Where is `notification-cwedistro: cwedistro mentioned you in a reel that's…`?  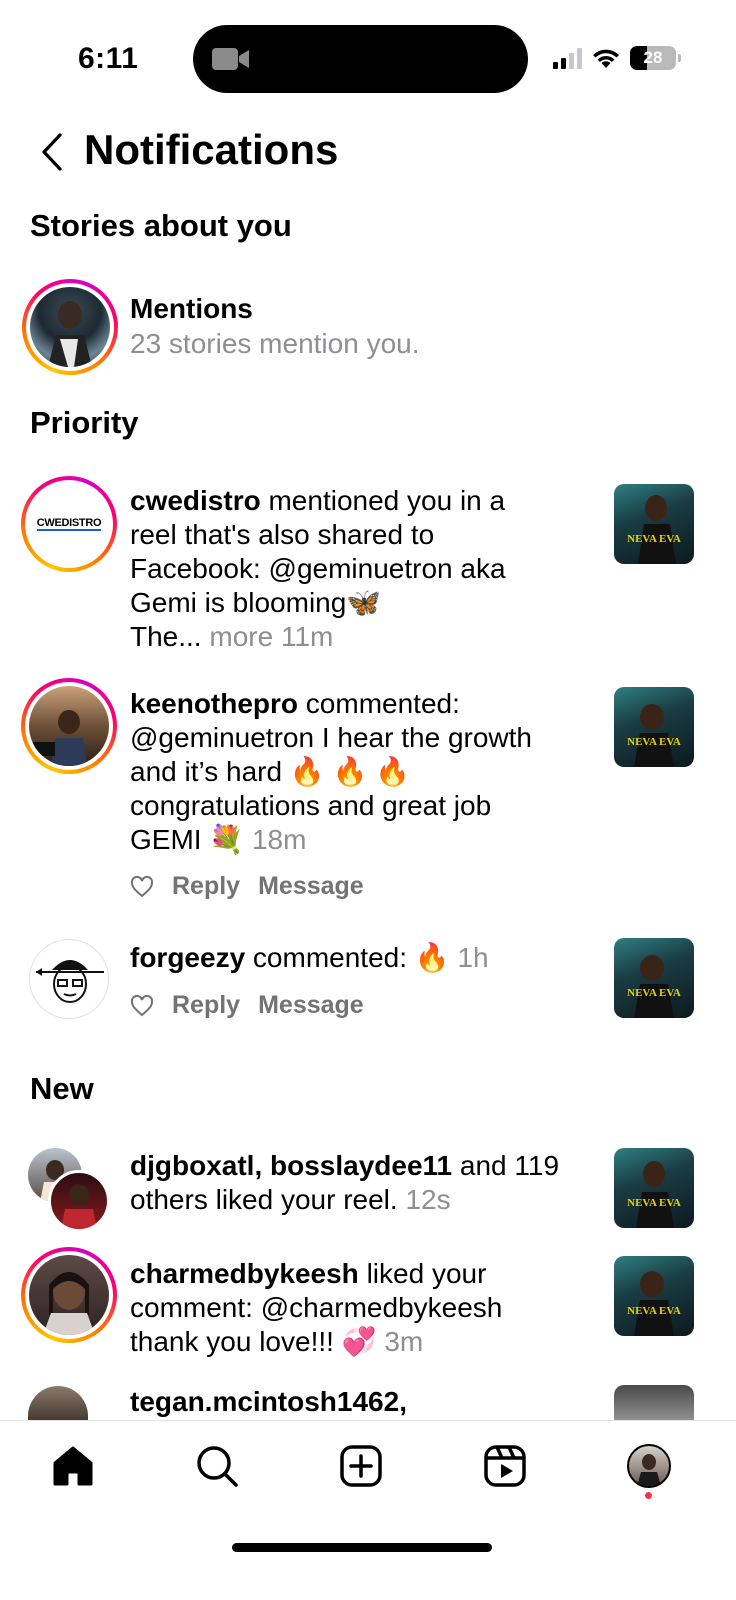
notification-cwedistro: cwedistro mentioned you in a reel that's… is located at coordinates (365, 569).